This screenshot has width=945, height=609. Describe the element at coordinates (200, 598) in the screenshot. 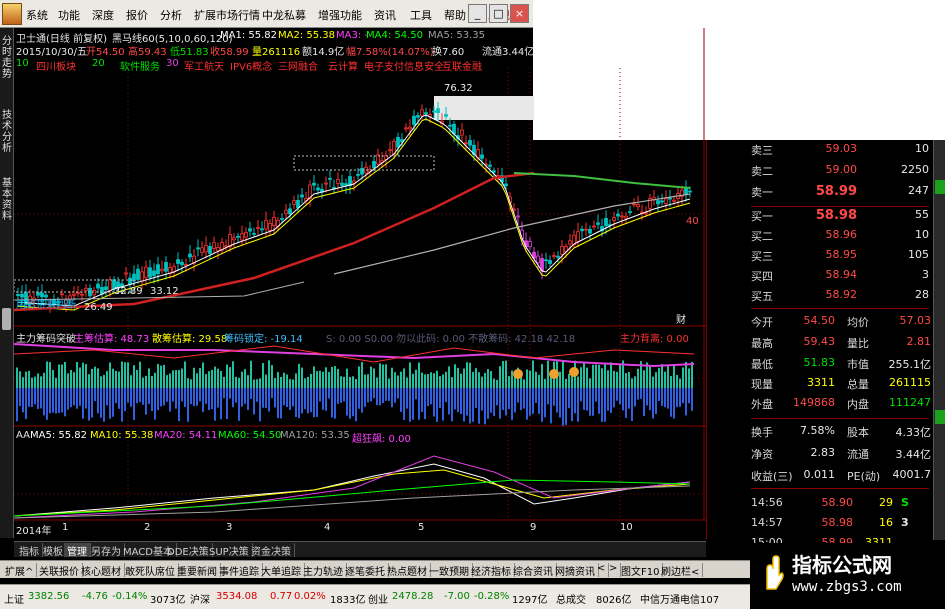

I see `sz-index-label: 沪深` at that location.